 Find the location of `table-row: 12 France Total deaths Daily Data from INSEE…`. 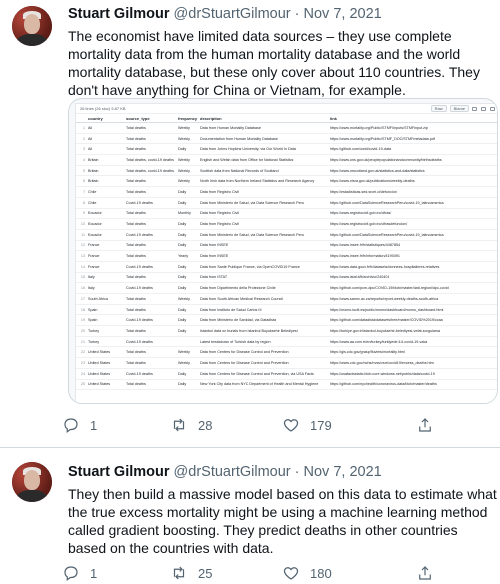

table-row: 12 France Total deaths Daily Data from INSEE… is located at coordinates (286, 246).